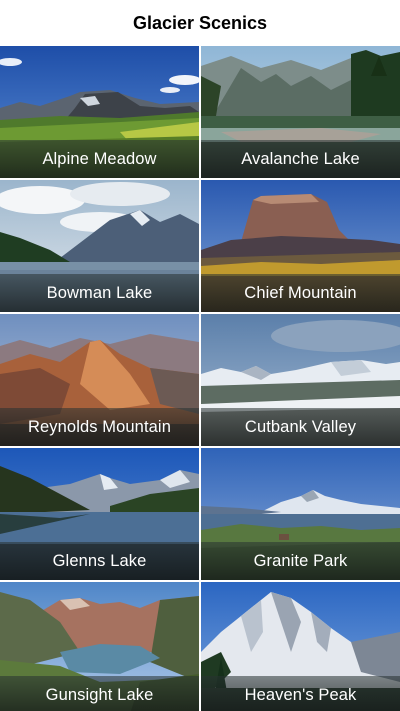  Describe the element at coordinates (99, 246) in the screenshot. I see `photo-tile-bowman-lake: Bowman Lake` at that location.